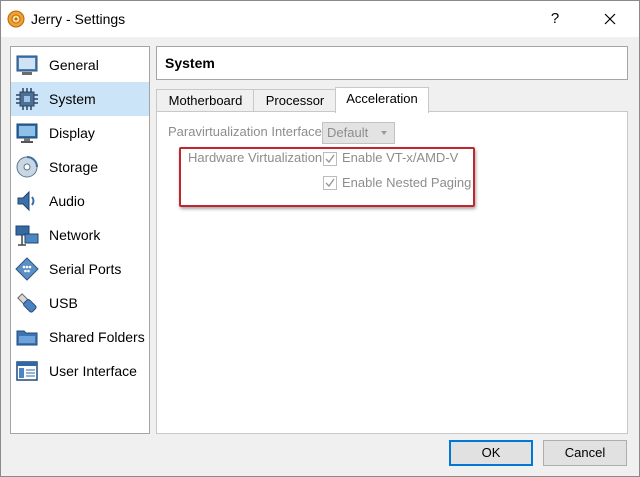 The height and width of the screenshot is (477, 640). What do you see at coordinates (74, 65) in the screenshot?
I see `sidebar-item-label: General` at bounding box center [74, 65].